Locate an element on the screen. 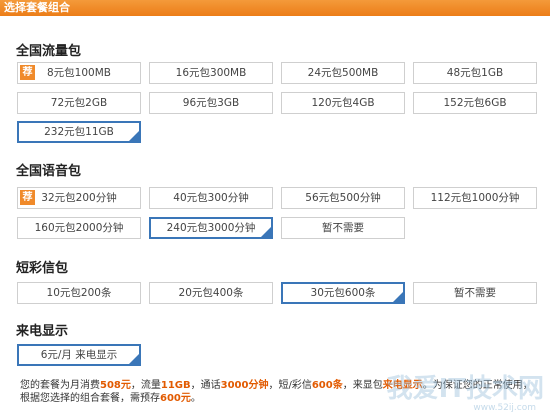  option-label: 56元包500分钟 is located at coordinates (343, 198).